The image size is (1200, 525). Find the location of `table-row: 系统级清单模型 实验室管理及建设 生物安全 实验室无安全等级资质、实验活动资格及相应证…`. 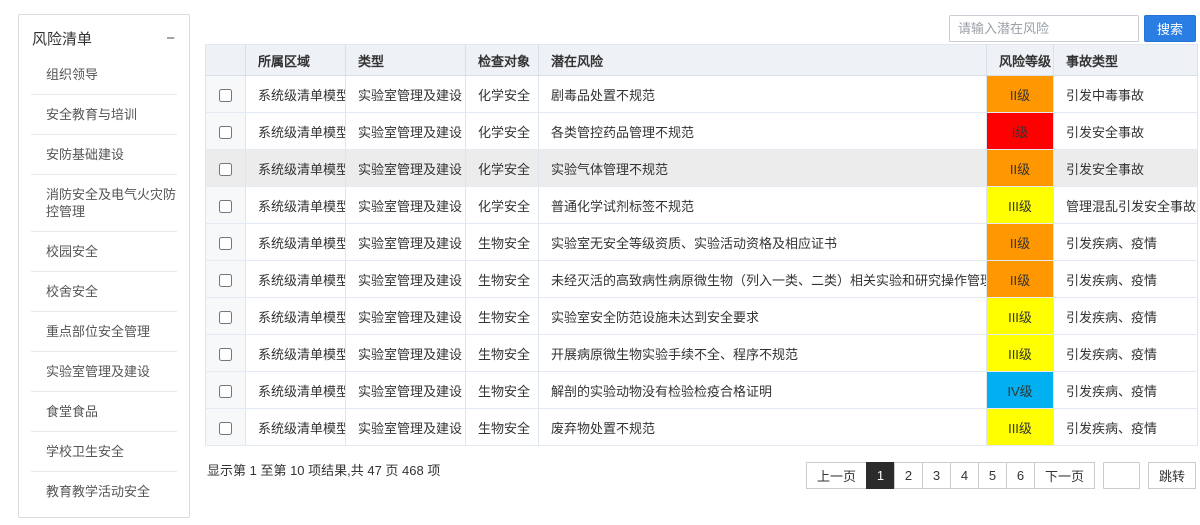

table-row: 系统级清单模型 实验室管理及建设 生物安全 实验室无安全等级资质、实验活动资格及相应证… is located at coordinates (701, 242).